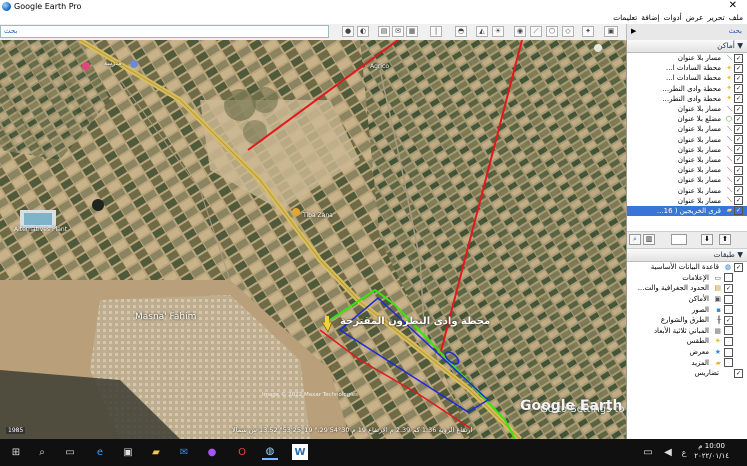  What do you see at coordinates (242, 452) in the screenshot?
I see `opera-icon: O` at bounding box center [242, 452].